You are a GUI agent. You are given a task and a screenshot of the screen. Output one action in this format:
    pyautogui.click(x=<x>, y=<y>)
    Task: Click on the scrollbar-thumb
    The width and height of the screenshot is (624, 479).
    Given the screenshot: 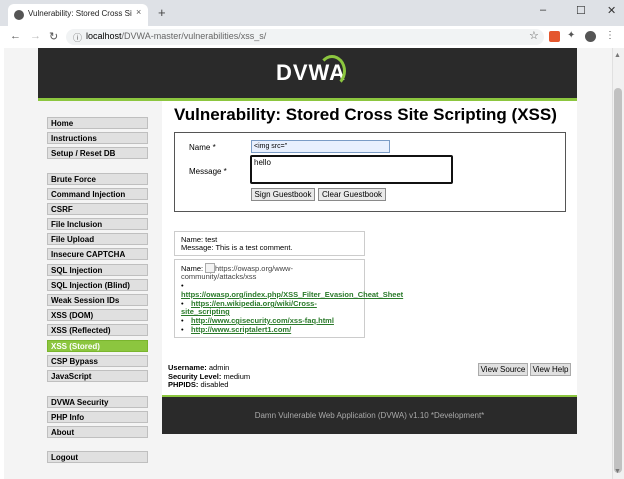 What is the action you would take?
    pyautogui.click(x=618, y=280)
    